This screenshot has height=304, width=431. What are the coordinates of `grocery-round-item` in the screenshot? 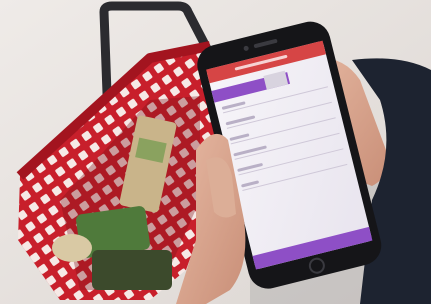 It's located at (72, 248).